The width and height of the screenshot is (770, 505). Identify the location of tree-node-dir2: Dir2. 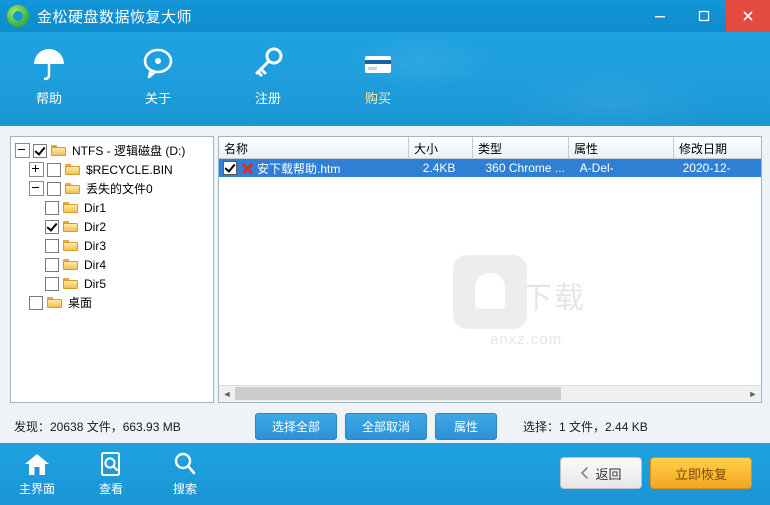
(114, 226).